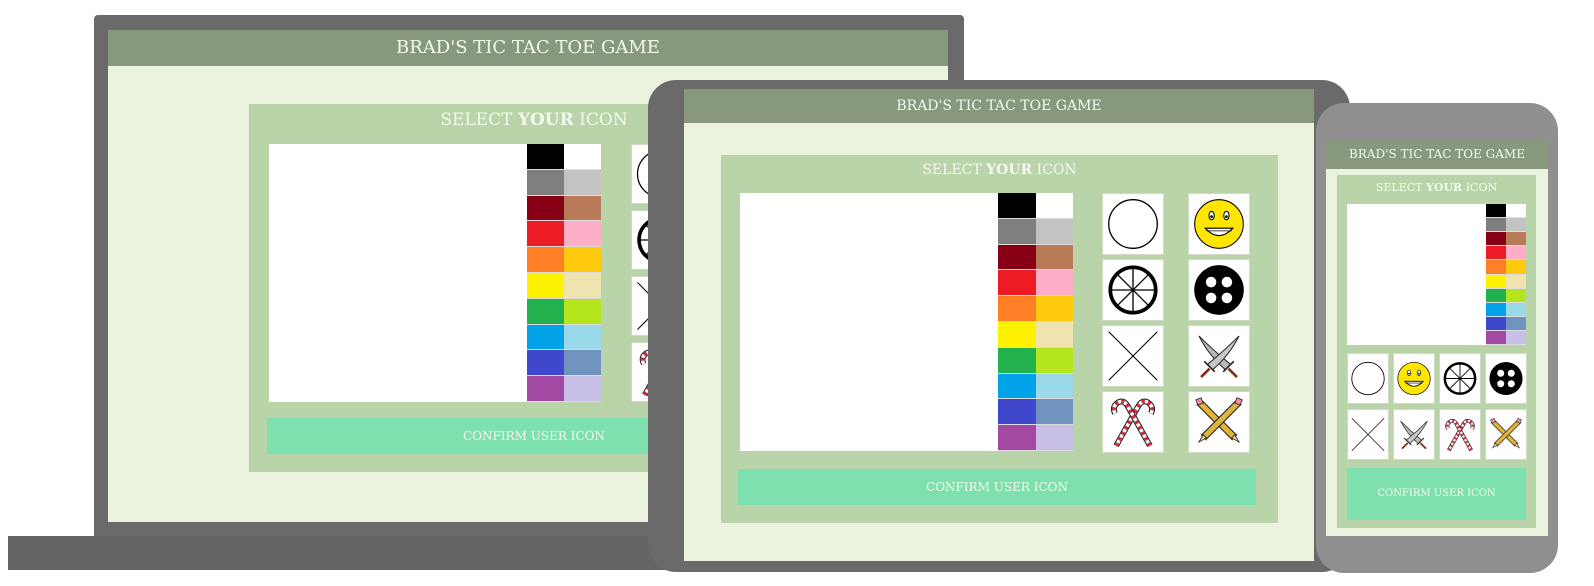 This screenshot has width=1594, height=586. I want to click on smiley-icon, so click(1414, 378).